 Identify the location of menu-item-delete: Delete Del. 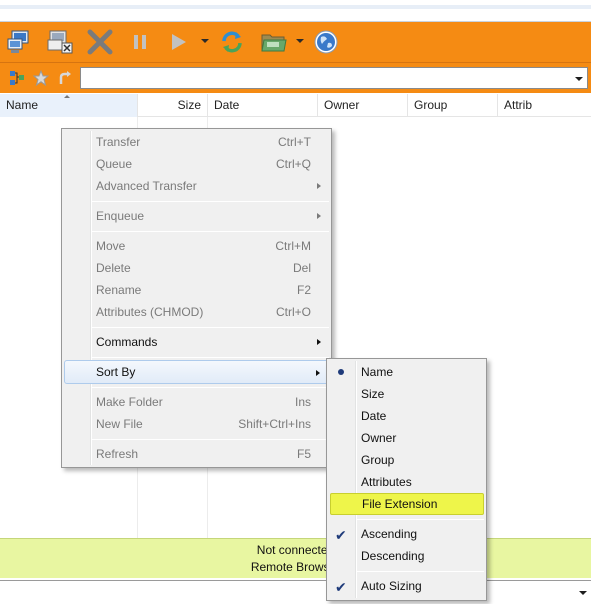
(196, 268).